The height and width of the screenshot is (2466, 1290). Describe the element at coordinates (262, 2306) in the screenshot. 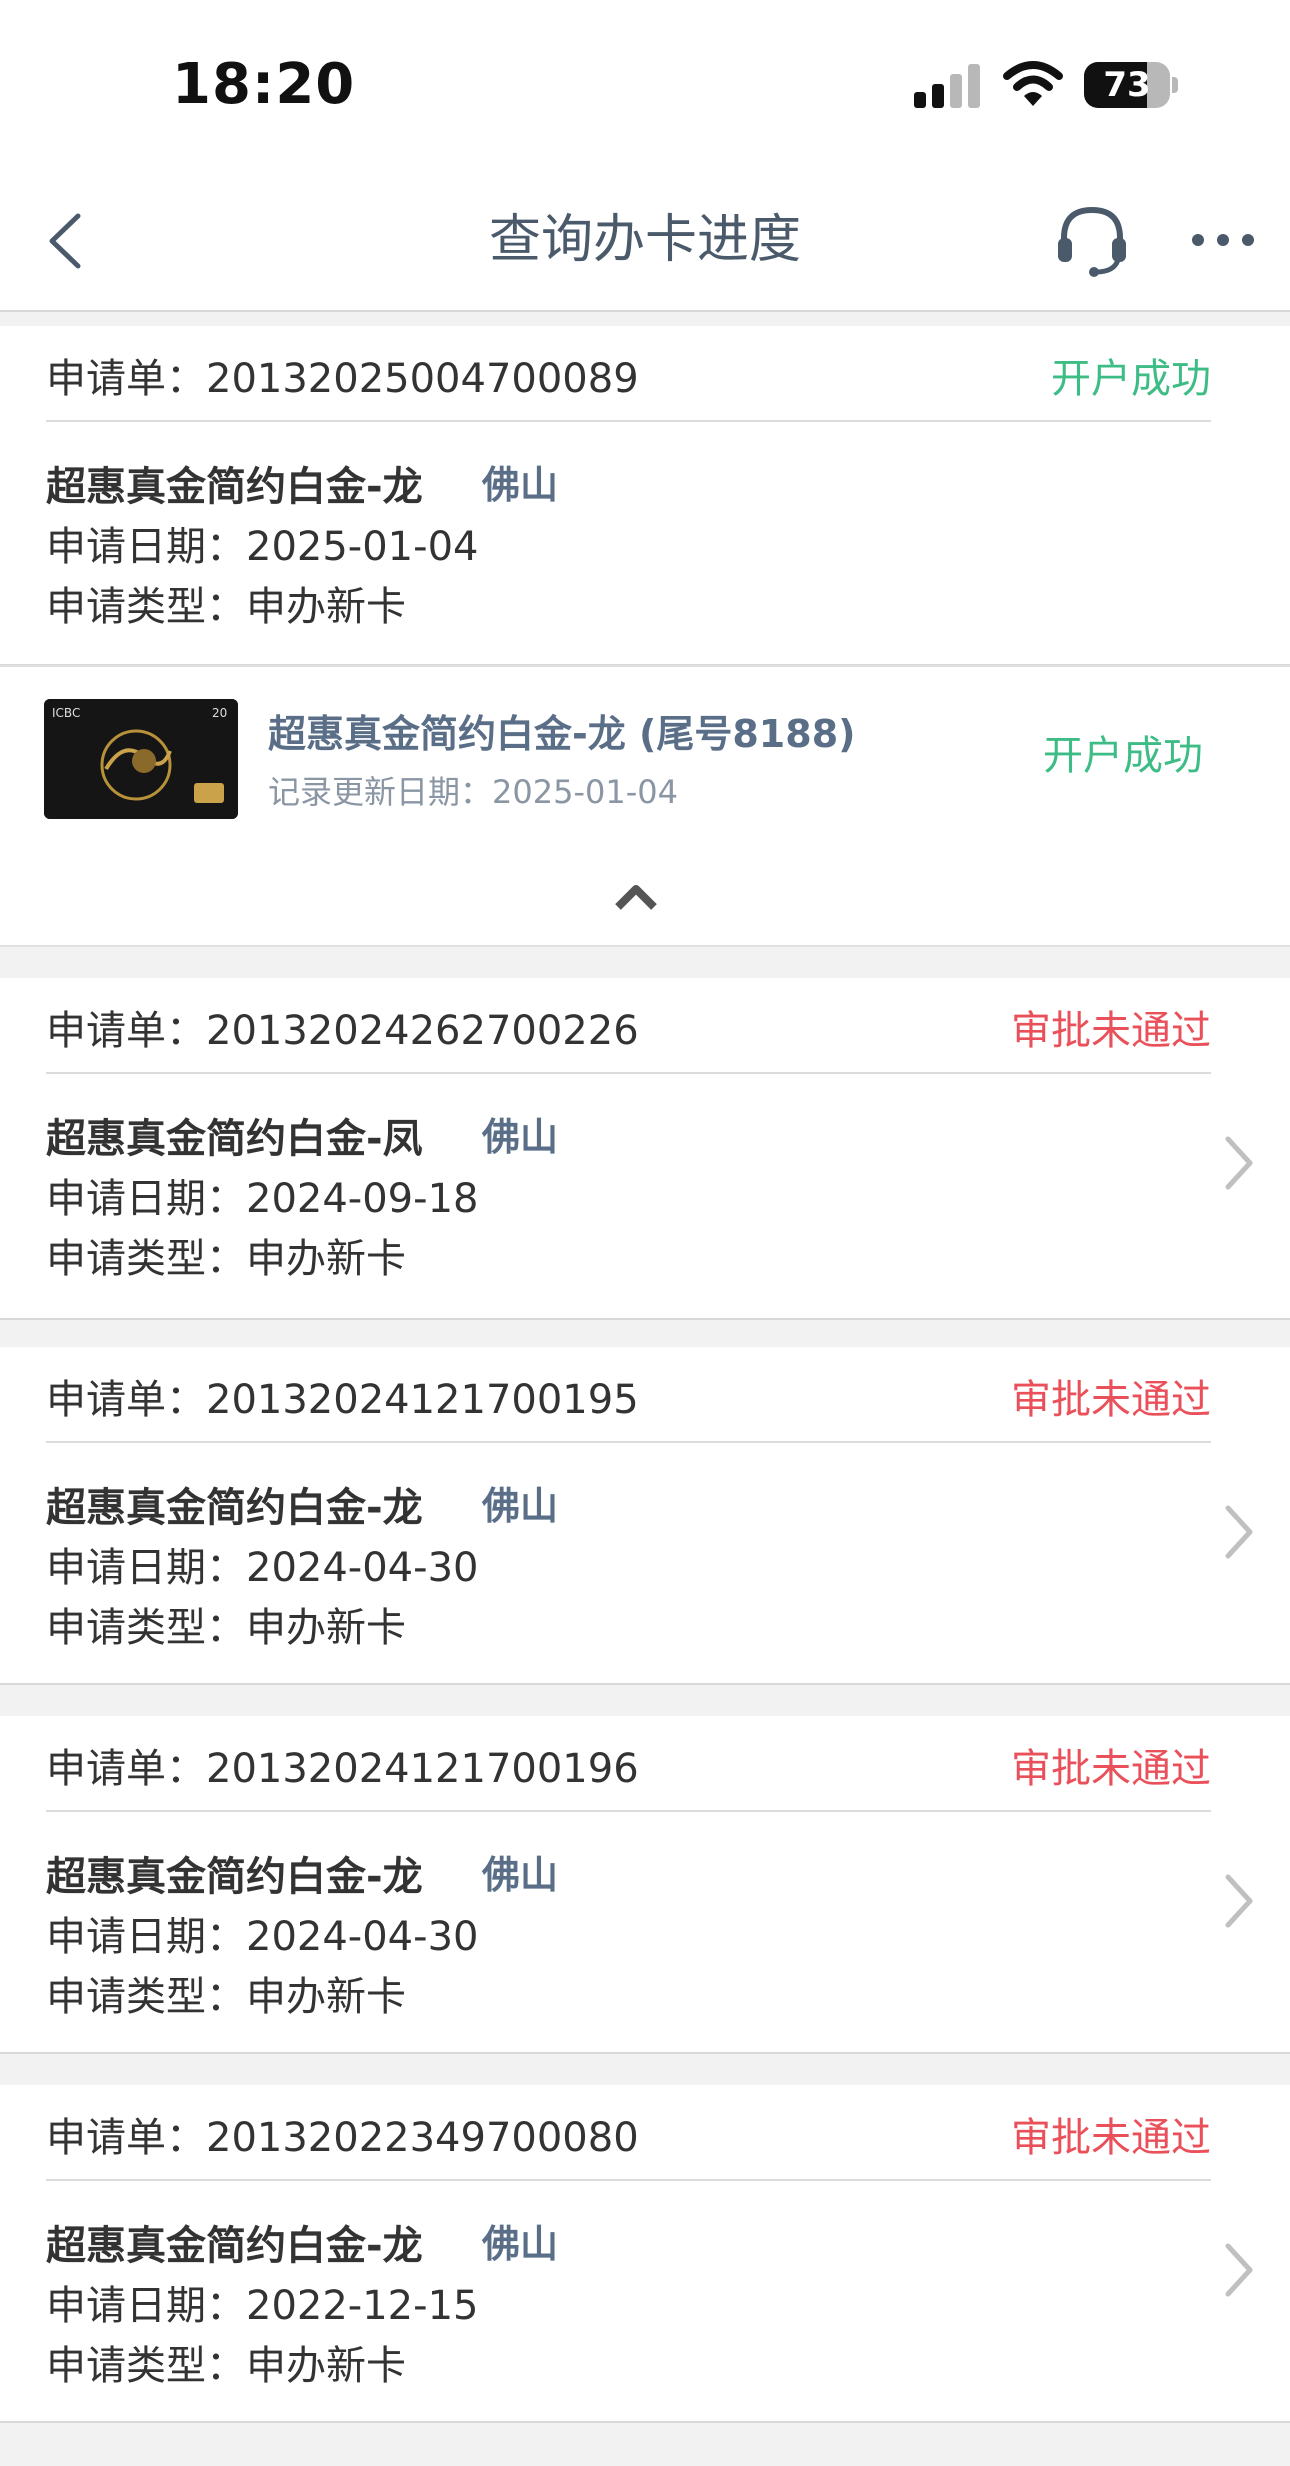

I see `application-date: 申请日期：2022-12-15` at that location.